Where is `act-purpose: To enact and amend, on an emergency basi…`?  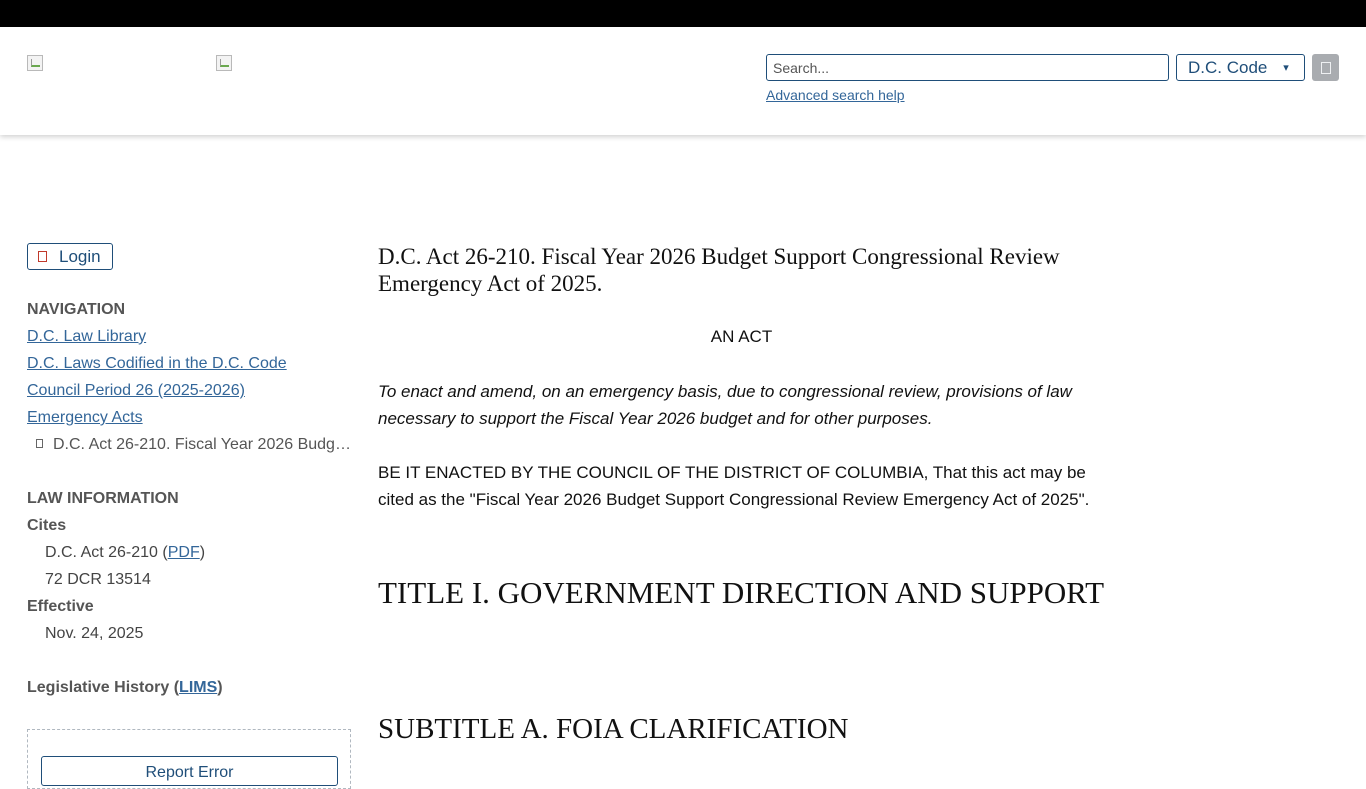
act-purpose: To enact and amend, on an emergency basi… is located at coordinates (725, 405).